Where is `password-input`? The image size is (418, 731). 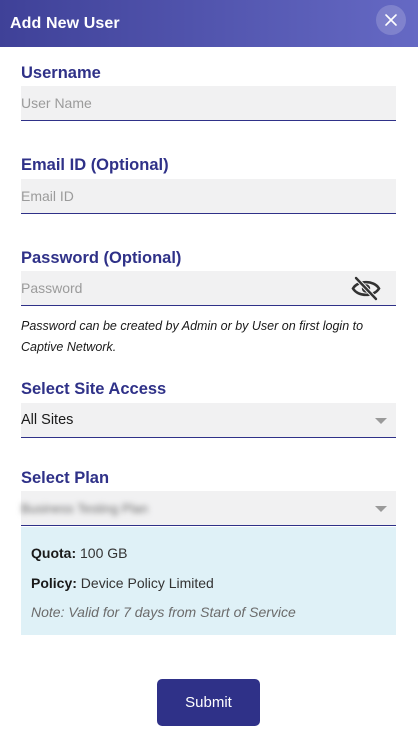 password-input is located at coordinates (186, 288).